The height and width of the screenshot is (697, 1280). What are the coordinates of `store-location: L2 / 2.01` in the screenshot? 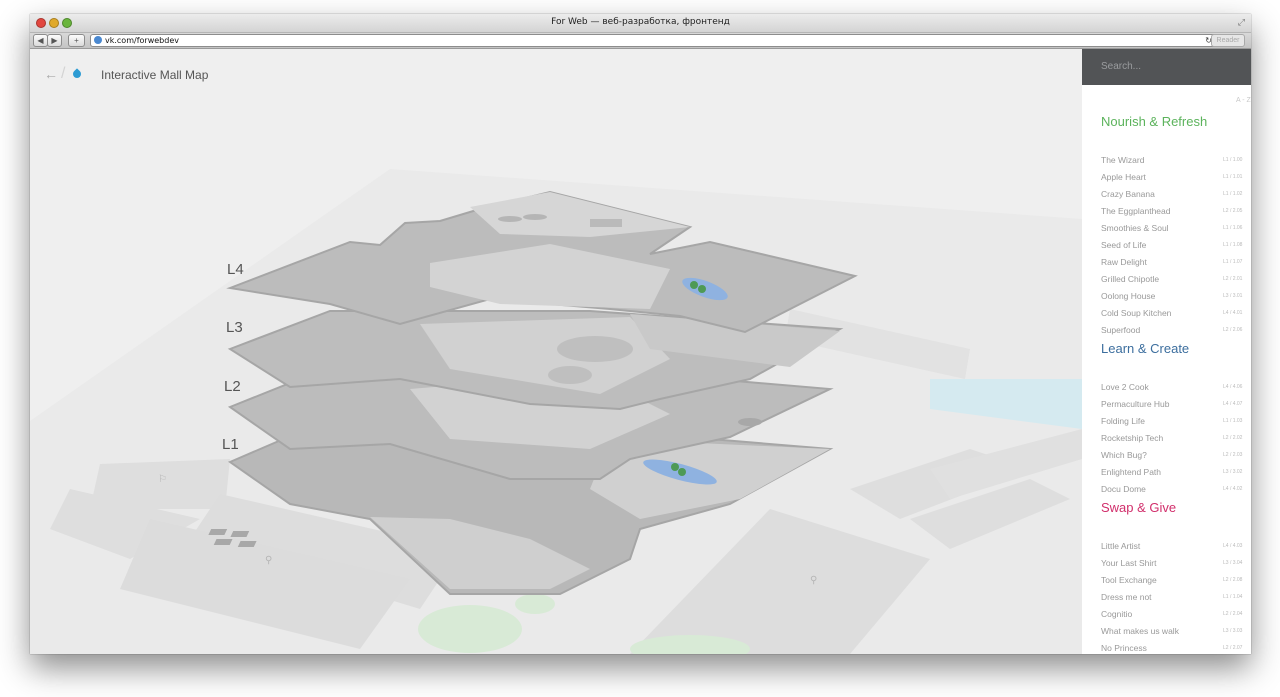 It's located at (1233, 279).